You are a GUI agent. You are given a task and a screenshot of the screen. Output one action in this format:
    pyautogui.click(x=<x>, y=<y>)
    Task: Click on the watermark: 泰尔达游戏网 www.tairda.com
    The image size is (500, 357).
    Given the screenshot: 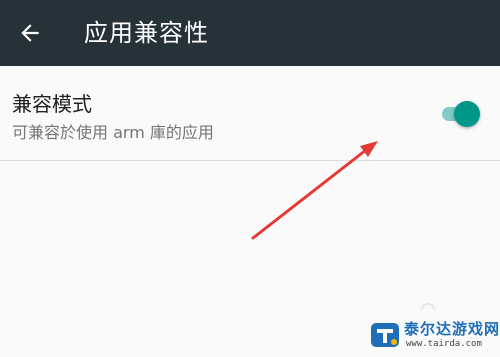 What is the action you would take?
    pyautogui.click(x=435, y=336)
    